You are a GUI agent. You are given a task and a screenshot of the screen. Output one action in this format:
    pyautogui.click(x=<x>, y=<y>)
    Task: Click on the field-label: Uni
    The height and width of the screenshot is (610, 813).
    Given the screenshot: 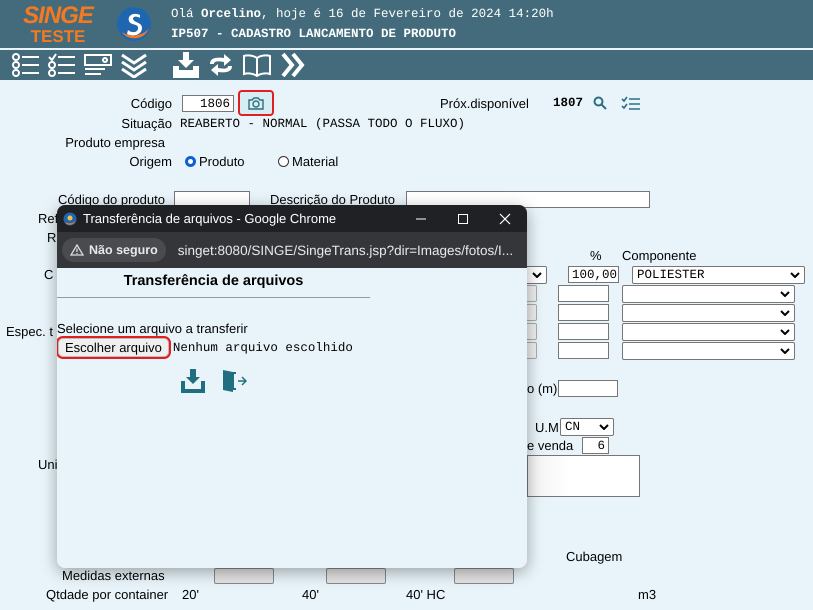 What is the action you would take?
    pyautogui.click(x=48, y=464)
    